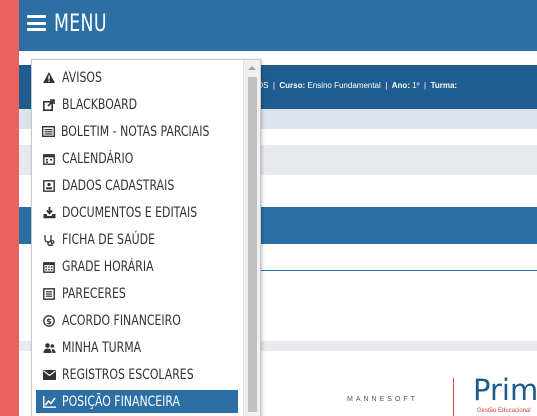 Image resolution: width=537 pixels, height=416 pixels. Describe the element at coordinates (400, 85) in the screenshot. I see `ano-label: Ano:` at that location.